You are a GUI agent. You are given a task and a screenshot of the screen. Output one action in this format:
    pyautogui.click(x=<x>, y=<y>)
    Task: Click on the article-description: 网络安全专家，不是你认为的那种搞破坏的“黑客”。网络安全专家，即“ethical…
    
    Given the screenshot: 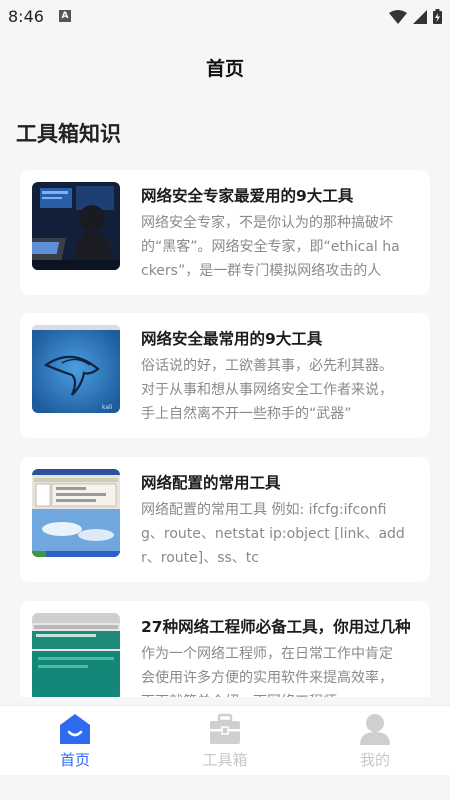 What is the action you would take?
    pyautogui.click(x=270, y=247)
    